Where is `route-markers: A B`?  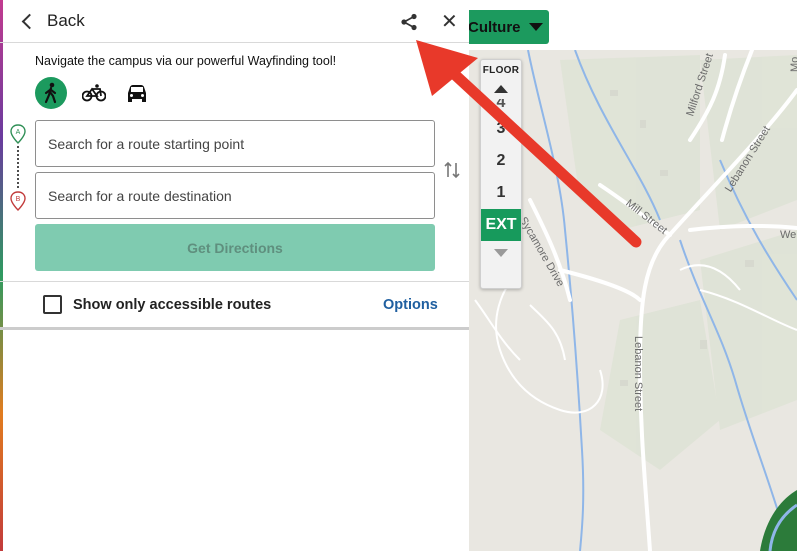 route-markers: A B is located at coordinates (18, 167).